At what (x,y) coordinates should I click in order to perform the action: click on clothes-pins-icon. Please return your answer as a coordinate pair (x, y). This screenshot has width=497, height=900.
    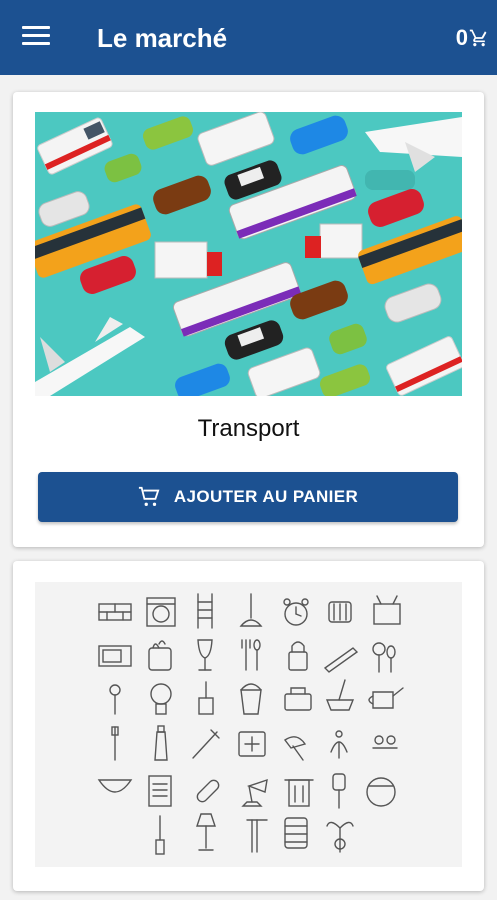
    Looking at the image, I should click on (385, 742).